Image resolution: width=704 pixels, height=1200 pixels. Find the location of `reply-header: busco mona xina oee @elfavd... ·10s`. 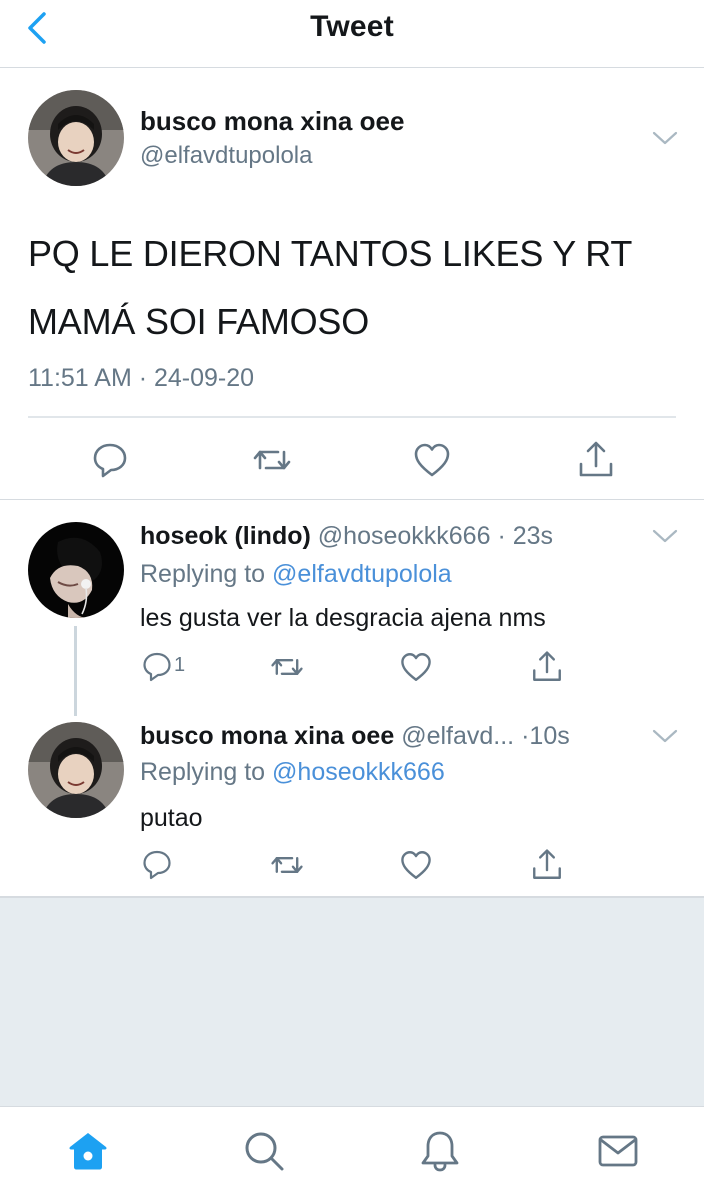

reply-header: busco mona xina oee @elfavd... ·10s is located at coordinates (355, 736).